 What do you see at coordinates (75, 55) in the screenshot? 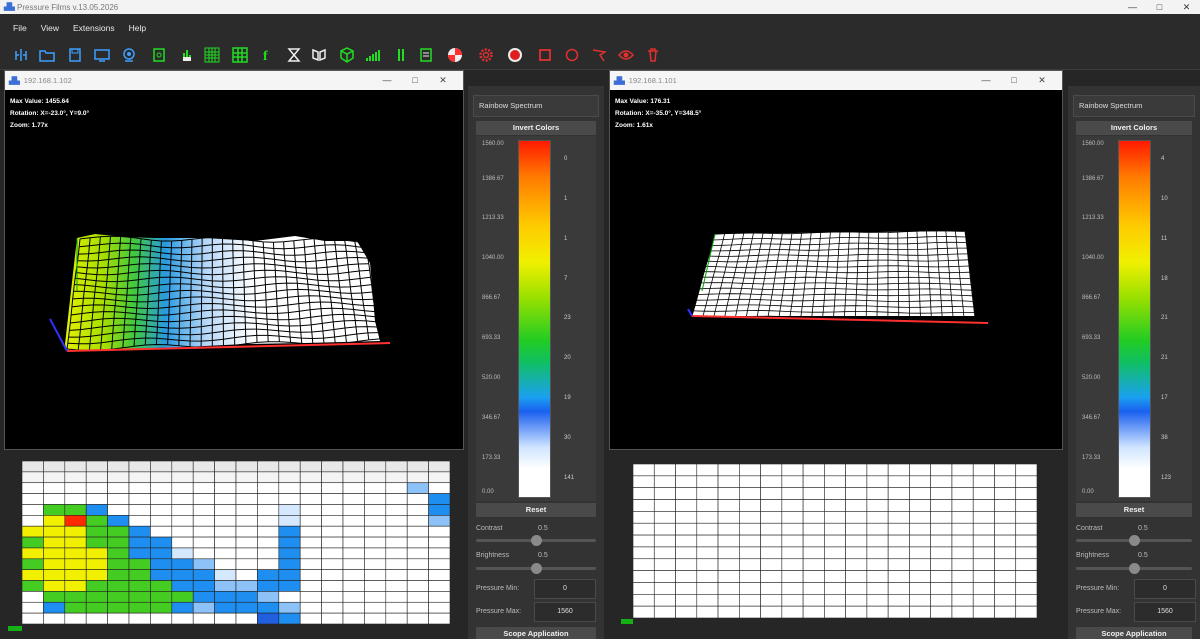
I see `save-icon` at bounding box center [75, 55].